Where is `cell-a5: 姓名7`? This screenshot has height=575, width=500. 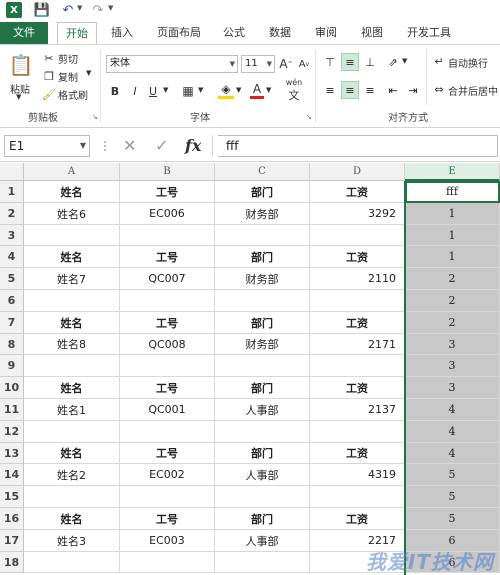 cell-a5: 姓名7 is located at coordinates (72, 279).